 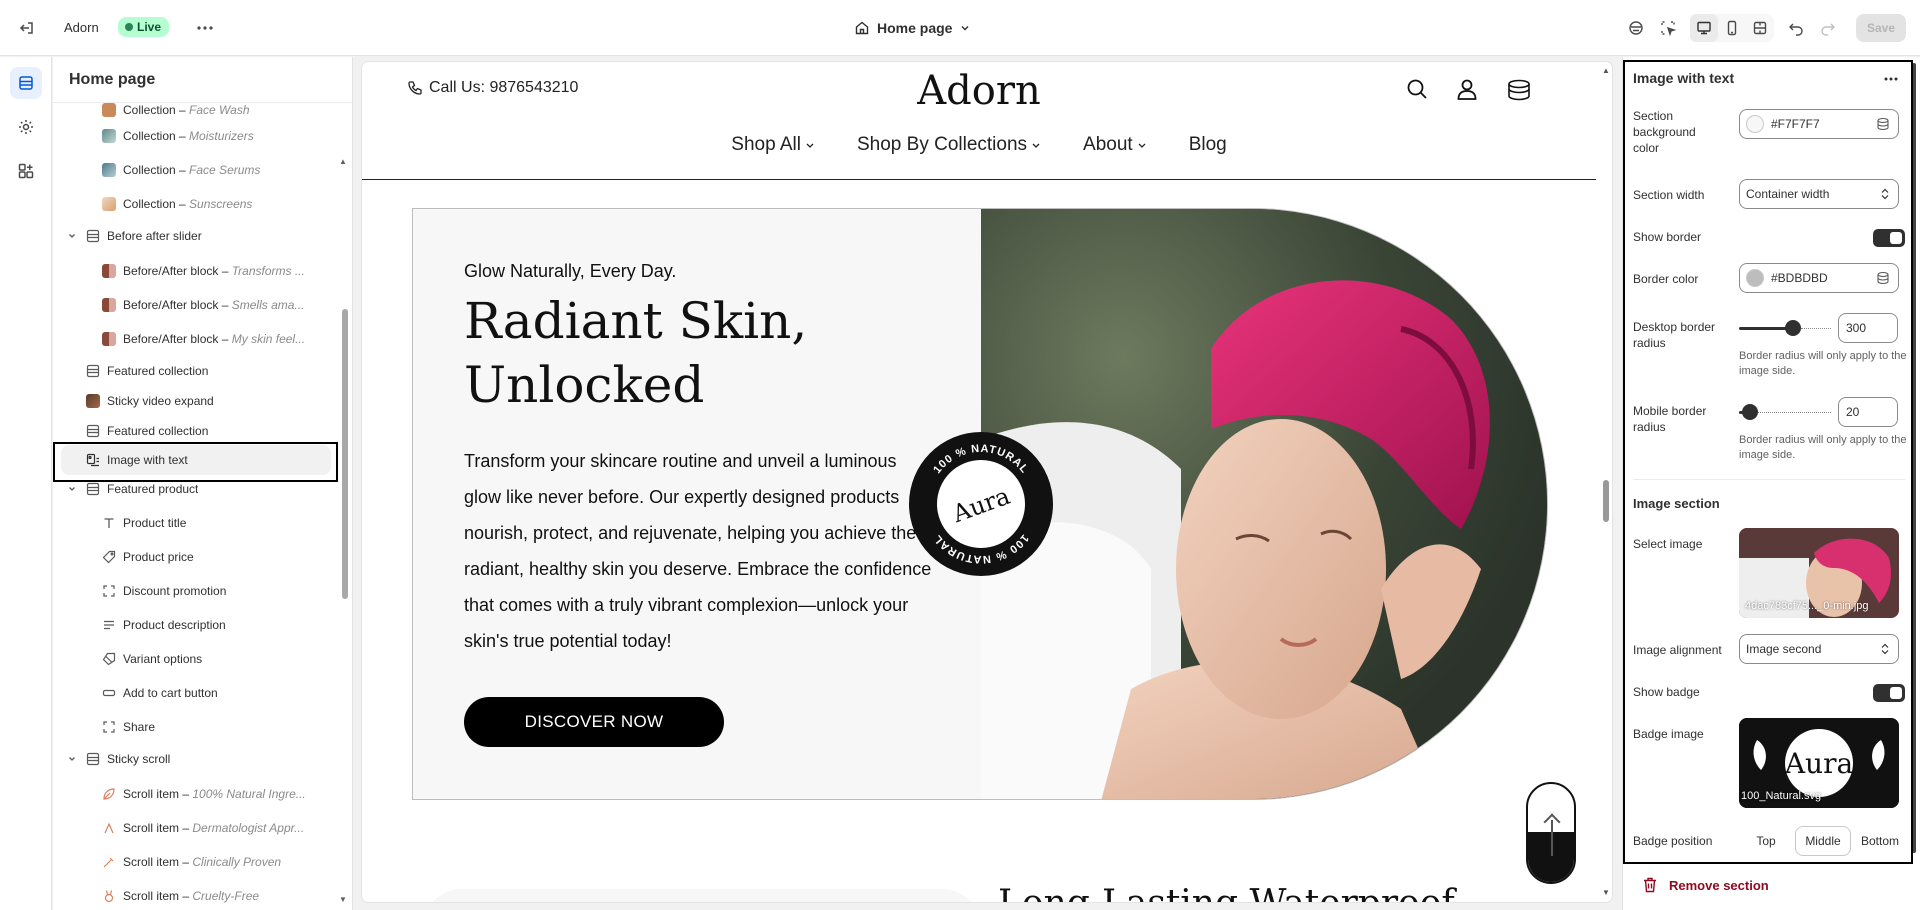 I want to click on tree-section-featured-product: Featured product, so click(x=131, y=489).